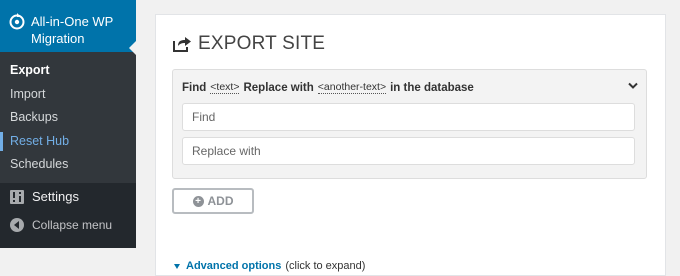 The width and height of the screenshot is (680, 276). Describe the element at coordinates (325, 266) in the screenshot. I see `advanced-options-hint: (click to expand)` at that location.